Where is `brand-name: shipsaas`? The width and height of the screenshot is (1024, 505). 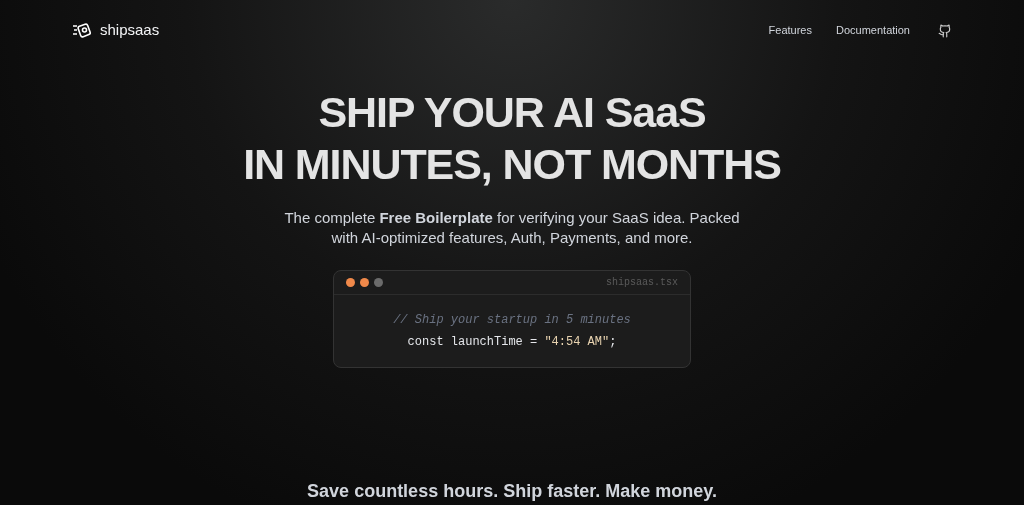
brand-name: shipsaas is located at coordinates (130, 30).